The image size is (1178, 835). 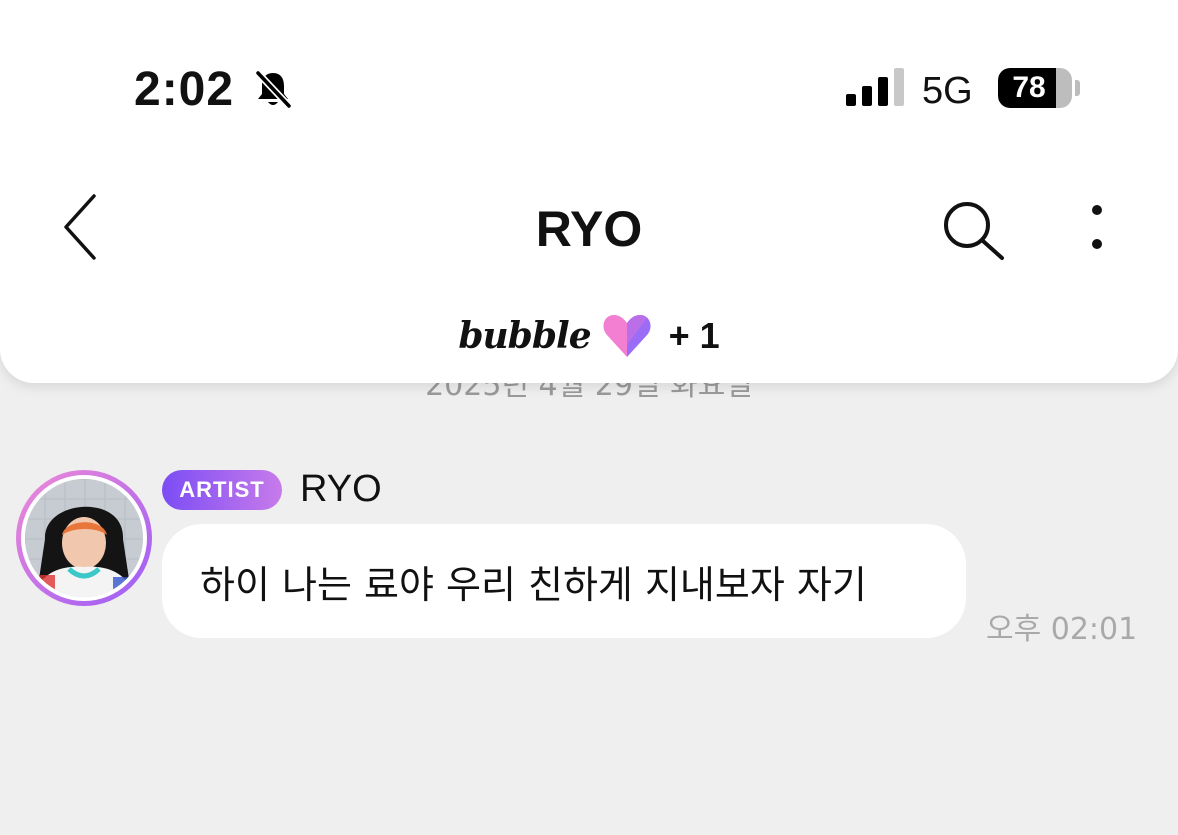 What do you see at coordinates (524, 336) in the screenshot?
I see `bubble-logo: bubble` at bounding box center [524, 336].